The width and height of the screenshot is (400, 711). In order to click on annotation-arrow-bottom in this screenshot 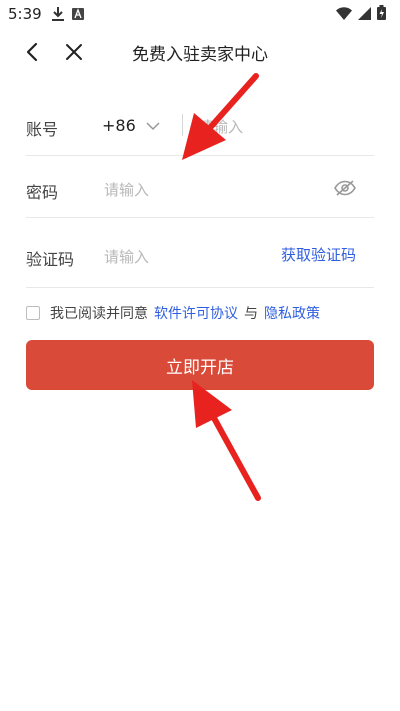, I will do `click(226, 440)`.